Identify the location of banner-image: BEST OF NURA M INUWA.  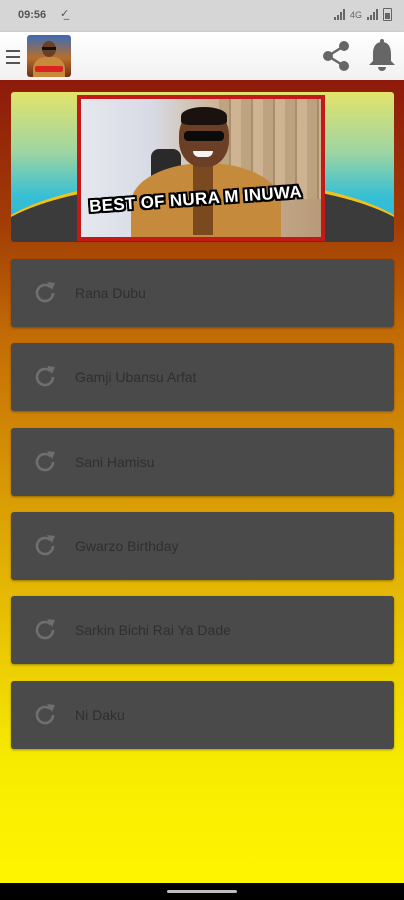
(201, 168).